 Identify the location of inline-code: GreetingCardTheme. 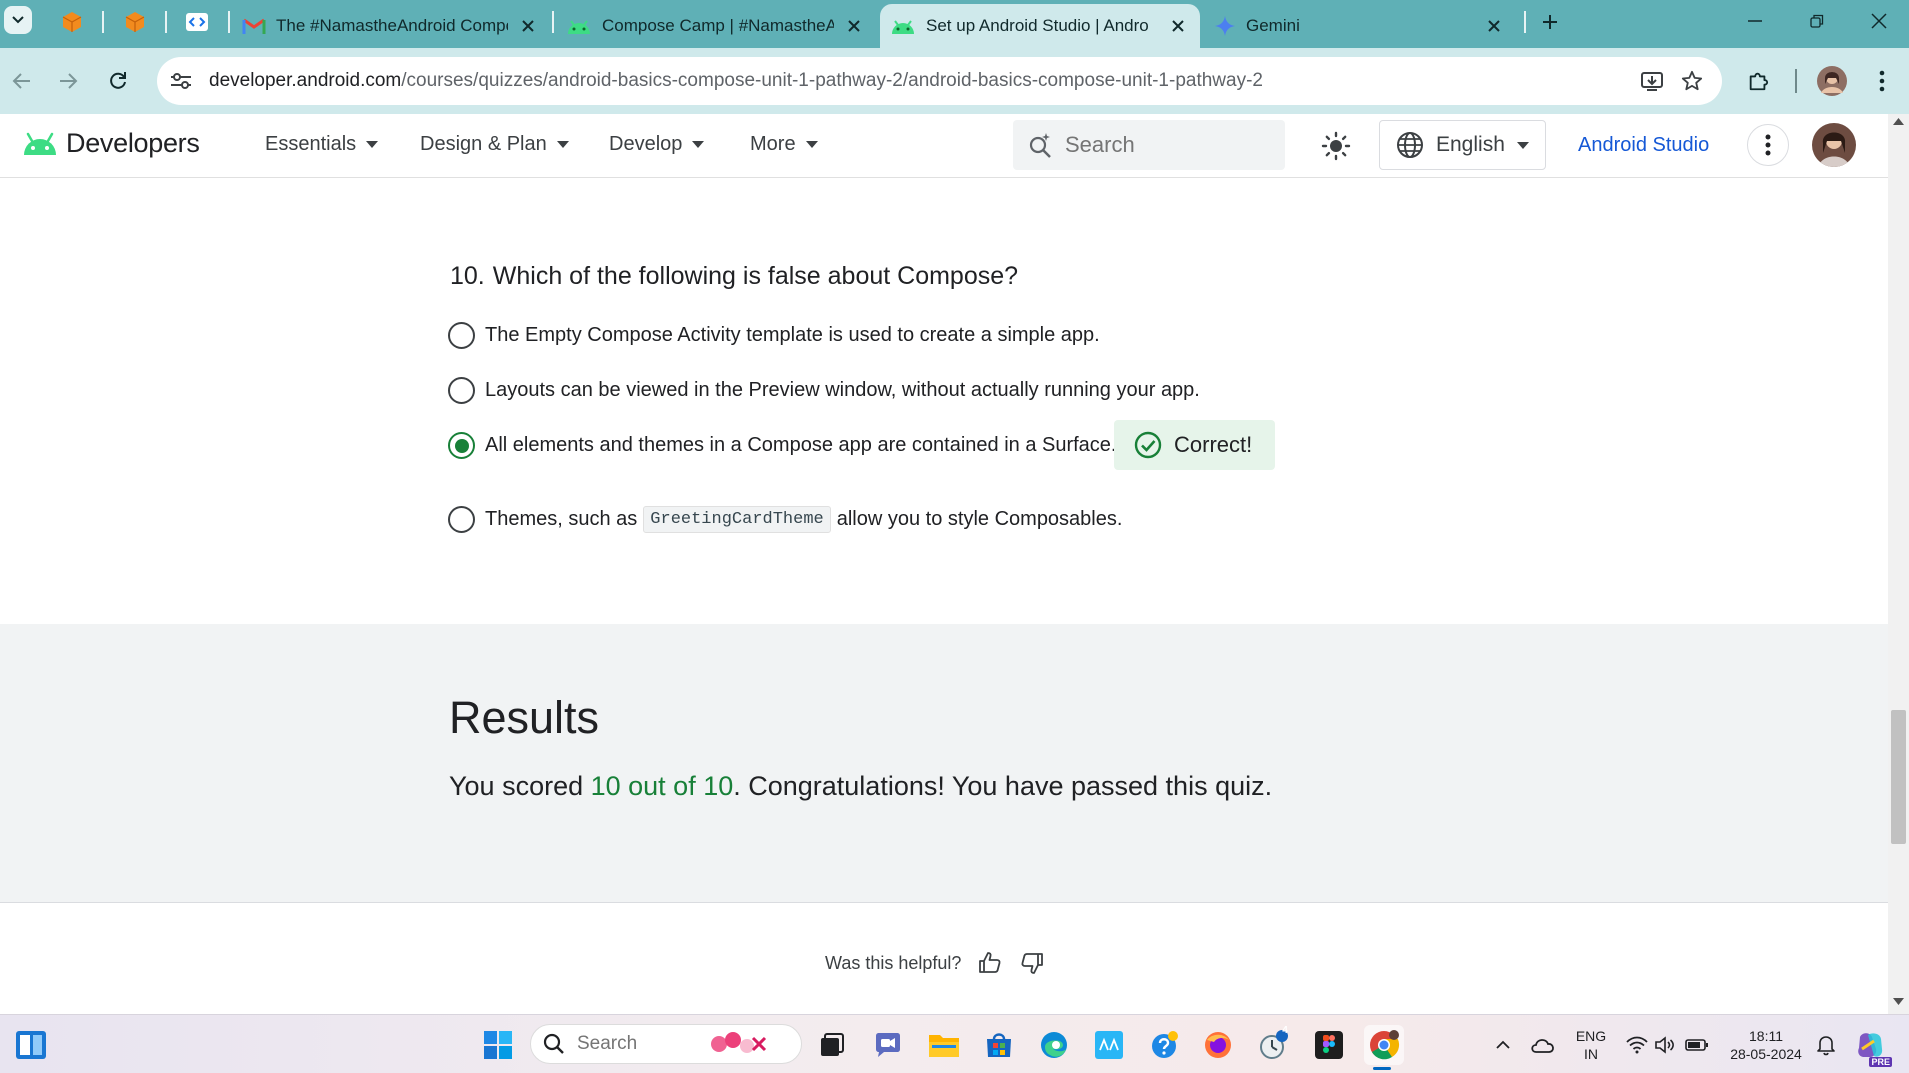
(737, 519).